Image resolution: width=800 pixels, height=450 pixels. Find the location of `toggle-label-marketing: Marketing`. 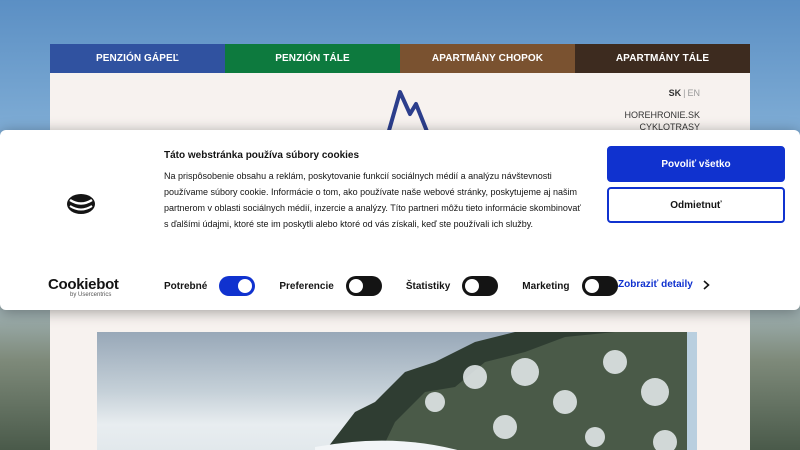

toggle-label-marketing: Marketing is located at coordinates (546, 286).